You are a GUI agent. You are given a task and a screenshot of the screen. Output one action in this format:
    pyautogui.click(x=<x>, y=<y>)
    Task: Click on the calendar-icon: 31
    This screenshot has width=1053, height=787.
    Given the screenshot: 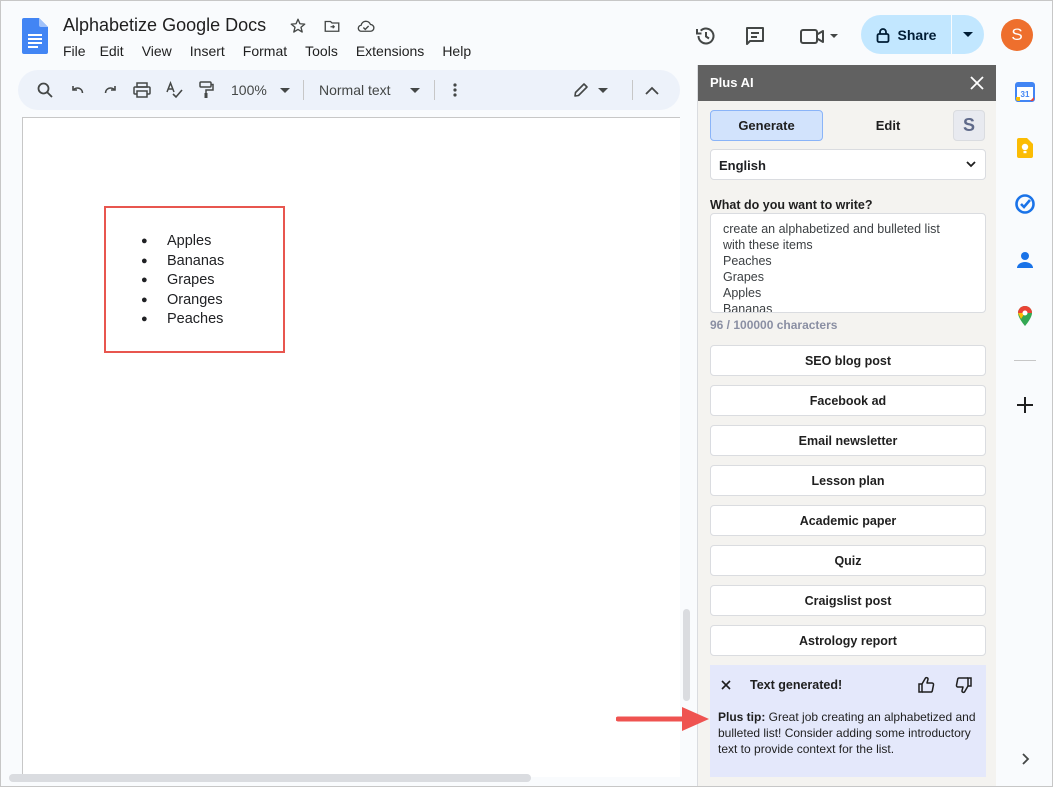 What is the action you would take?
    pyautogui.click(x=1025, y=92)
    